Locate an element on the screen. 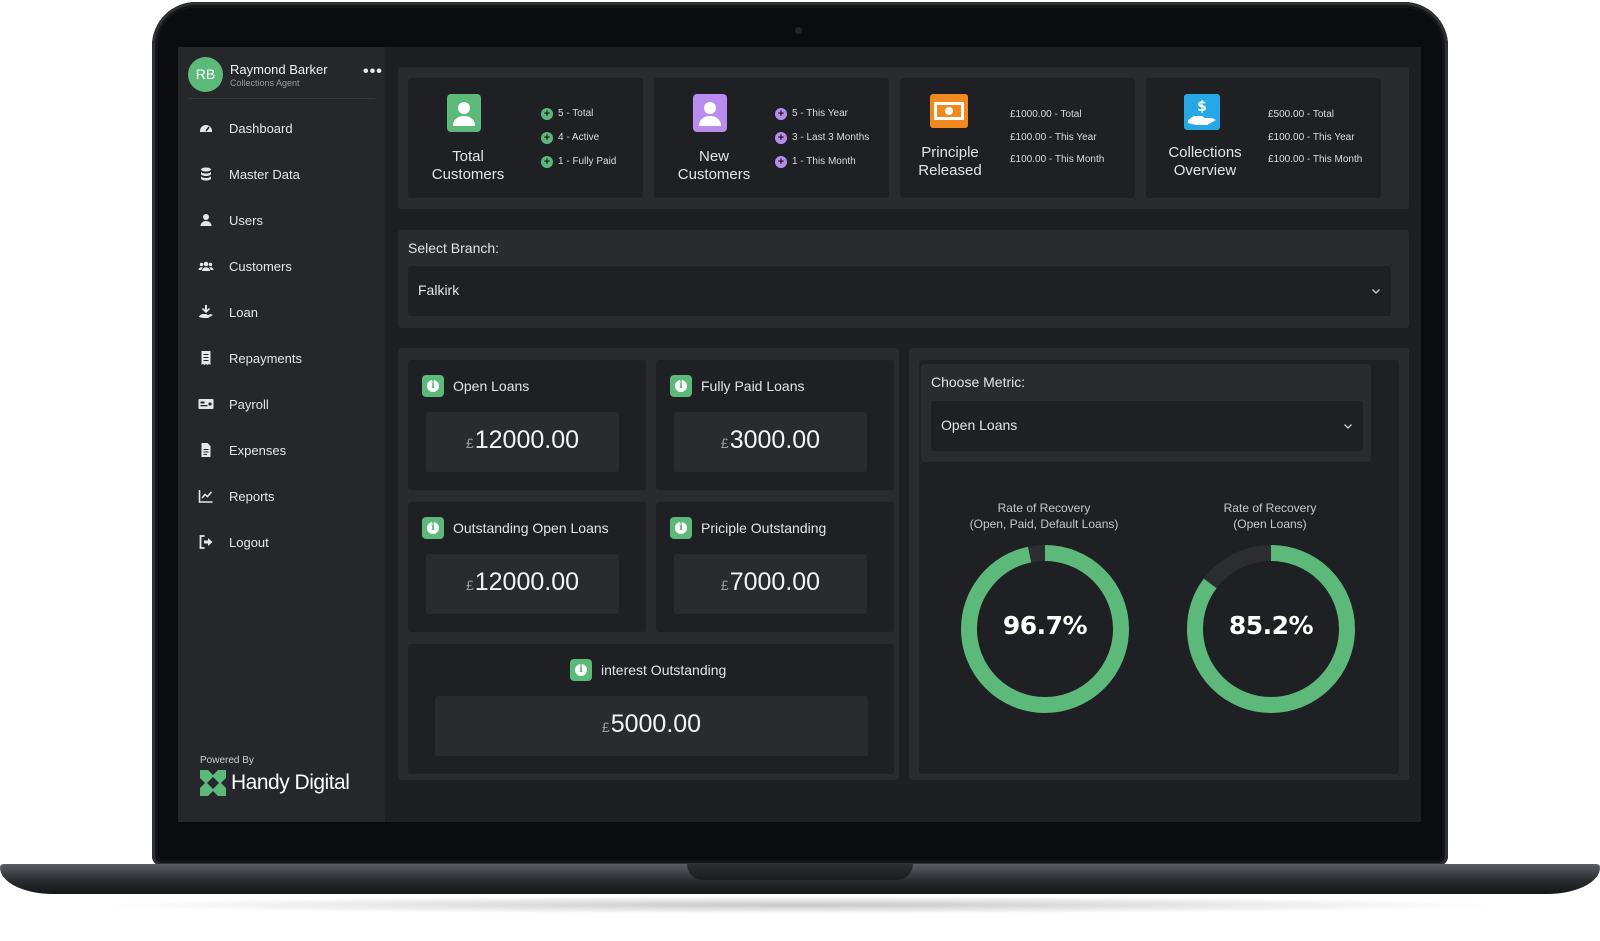 The height and width of the screenshot is (941, 1600). more-options-icon: ••• is located at coordinates (373, 72).